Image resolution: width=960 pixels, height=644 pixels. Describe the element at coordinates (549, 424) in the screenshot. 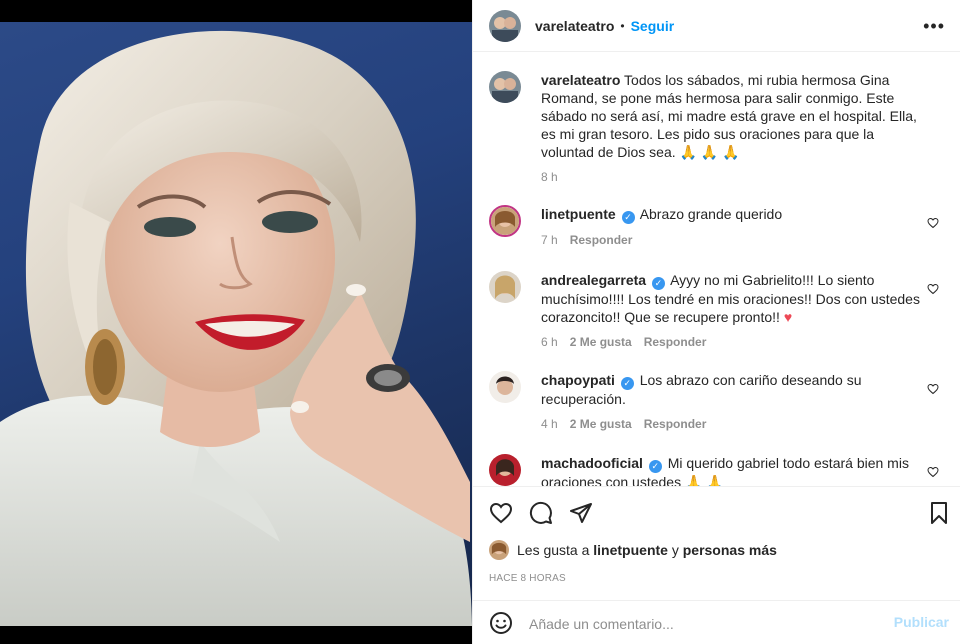

I see `comment-time: 4 h` at that location.